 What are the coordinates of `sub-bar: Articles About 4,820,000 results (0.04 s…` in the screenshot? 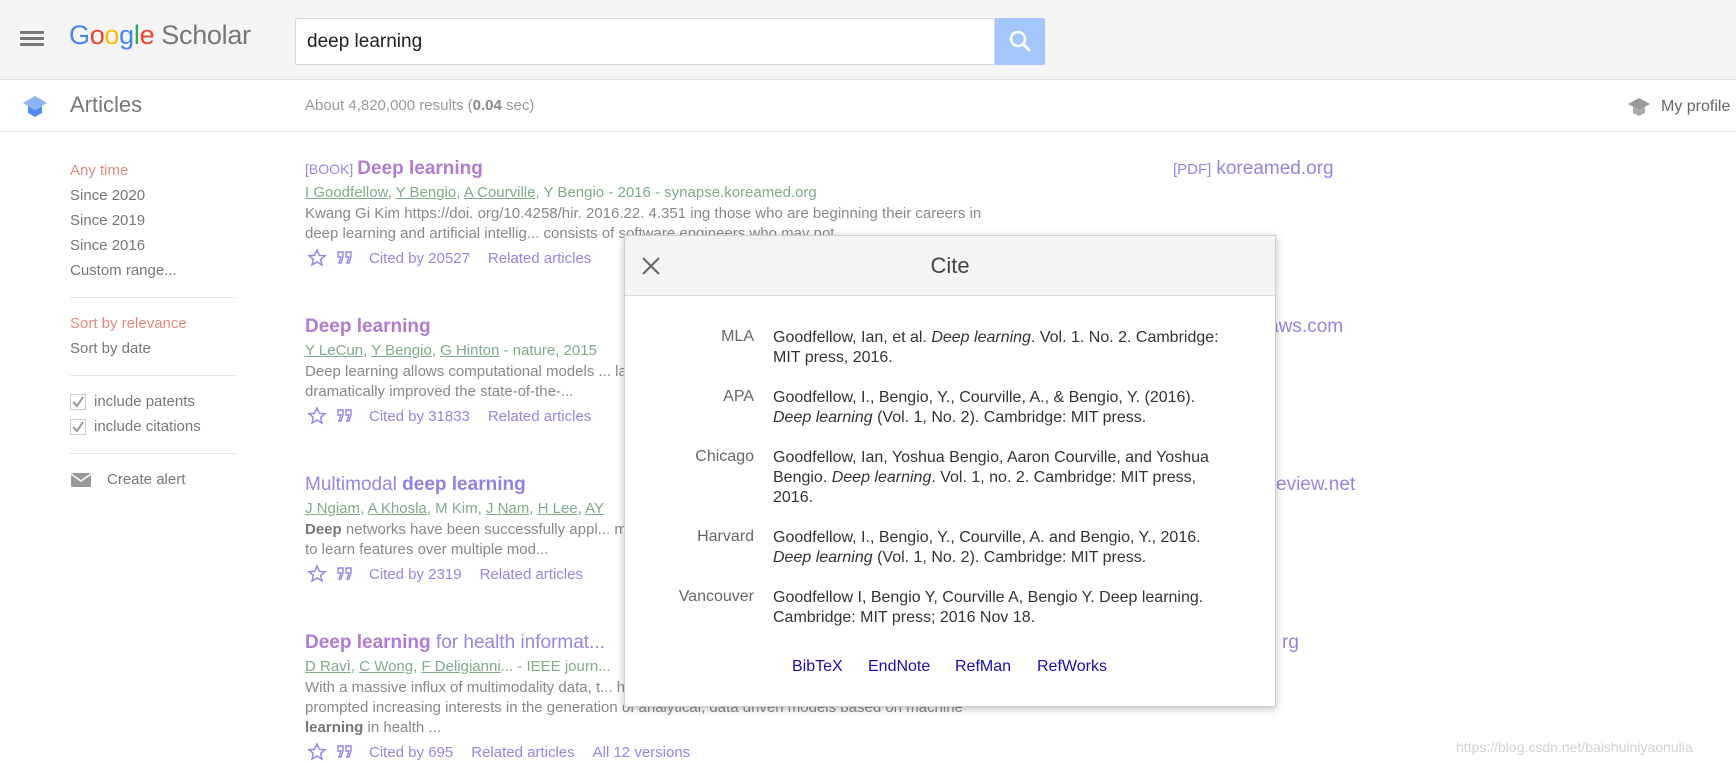 It's located at (868, 106).